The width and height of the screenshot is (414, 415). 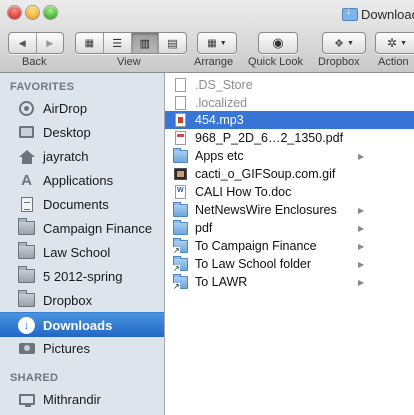 I want to click on back-forward-control: ◀ ▶, so click(x=36, y=43).